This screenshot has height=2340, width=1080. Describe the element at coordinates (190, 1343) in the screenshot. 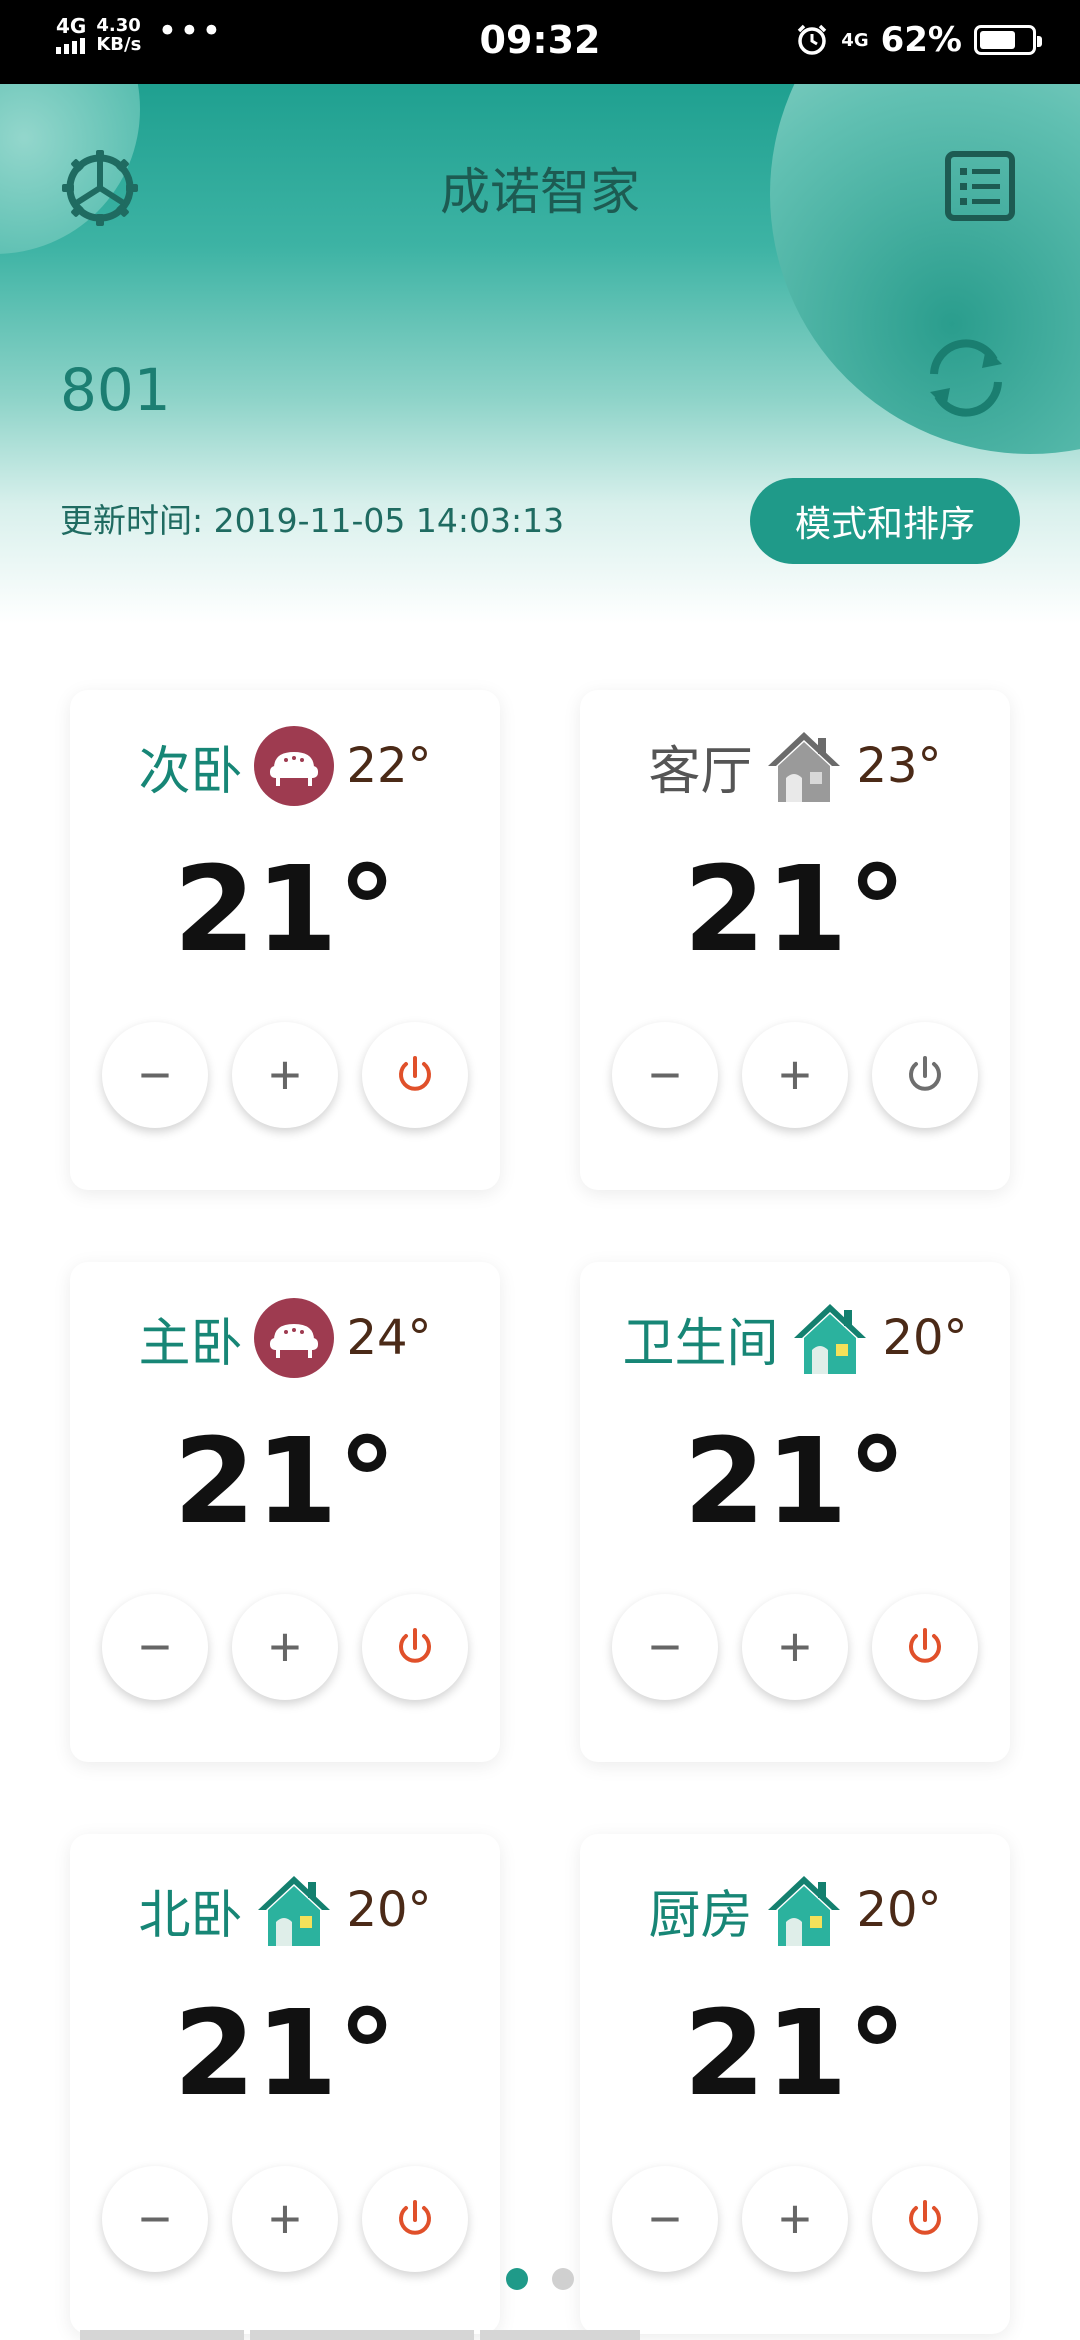

I see `room-name: 主卧` at that location.